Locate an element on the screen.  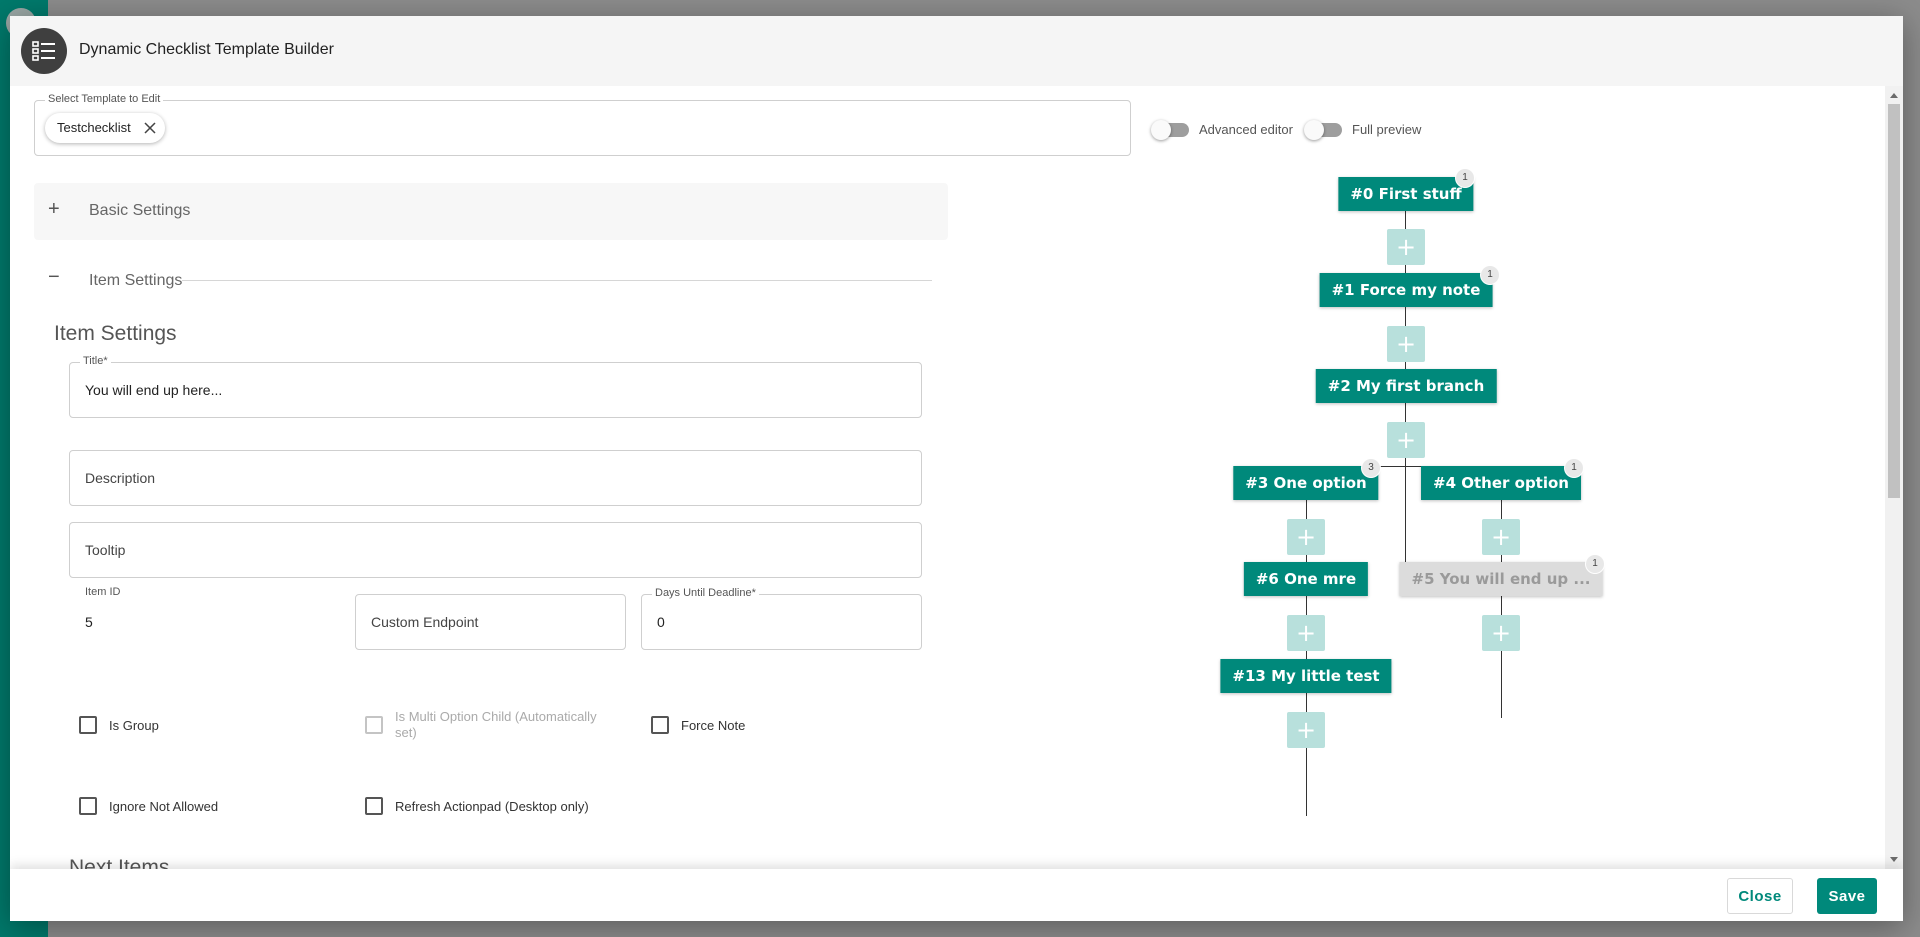
tree-node: #0 First stuff is located at coordinates (1406, 194).